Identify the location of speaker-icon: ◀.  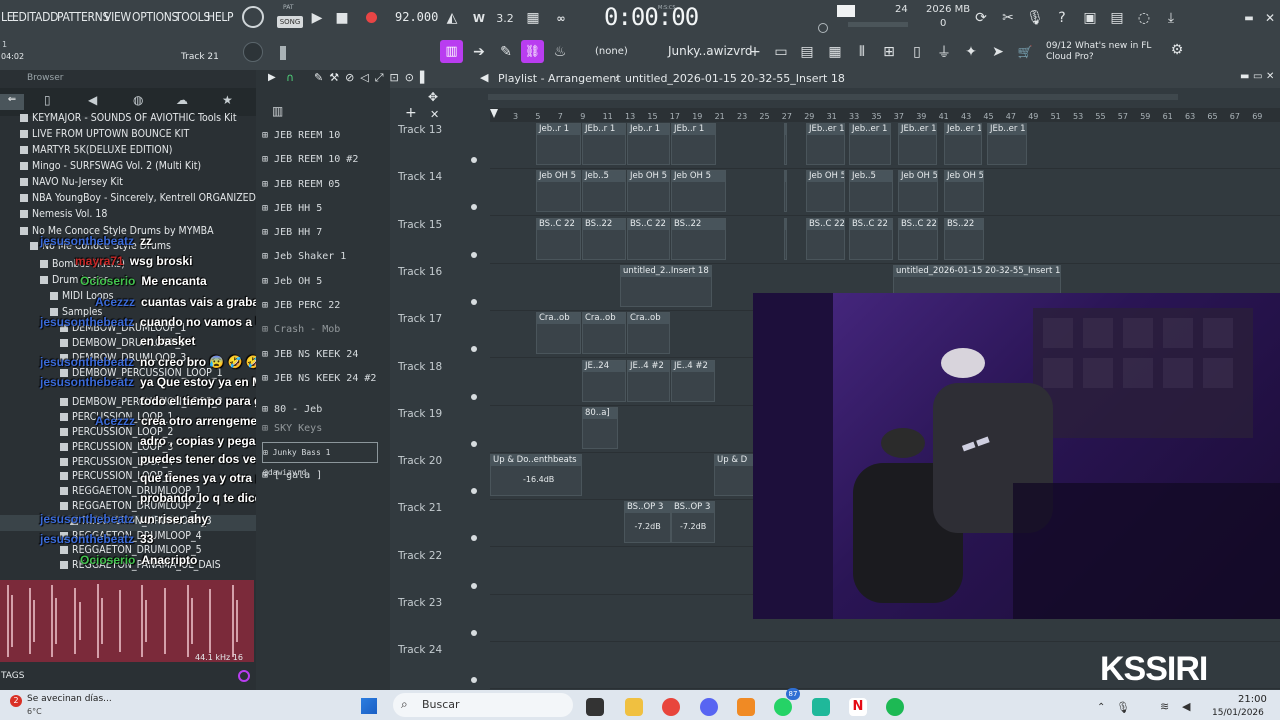
(92, 100).